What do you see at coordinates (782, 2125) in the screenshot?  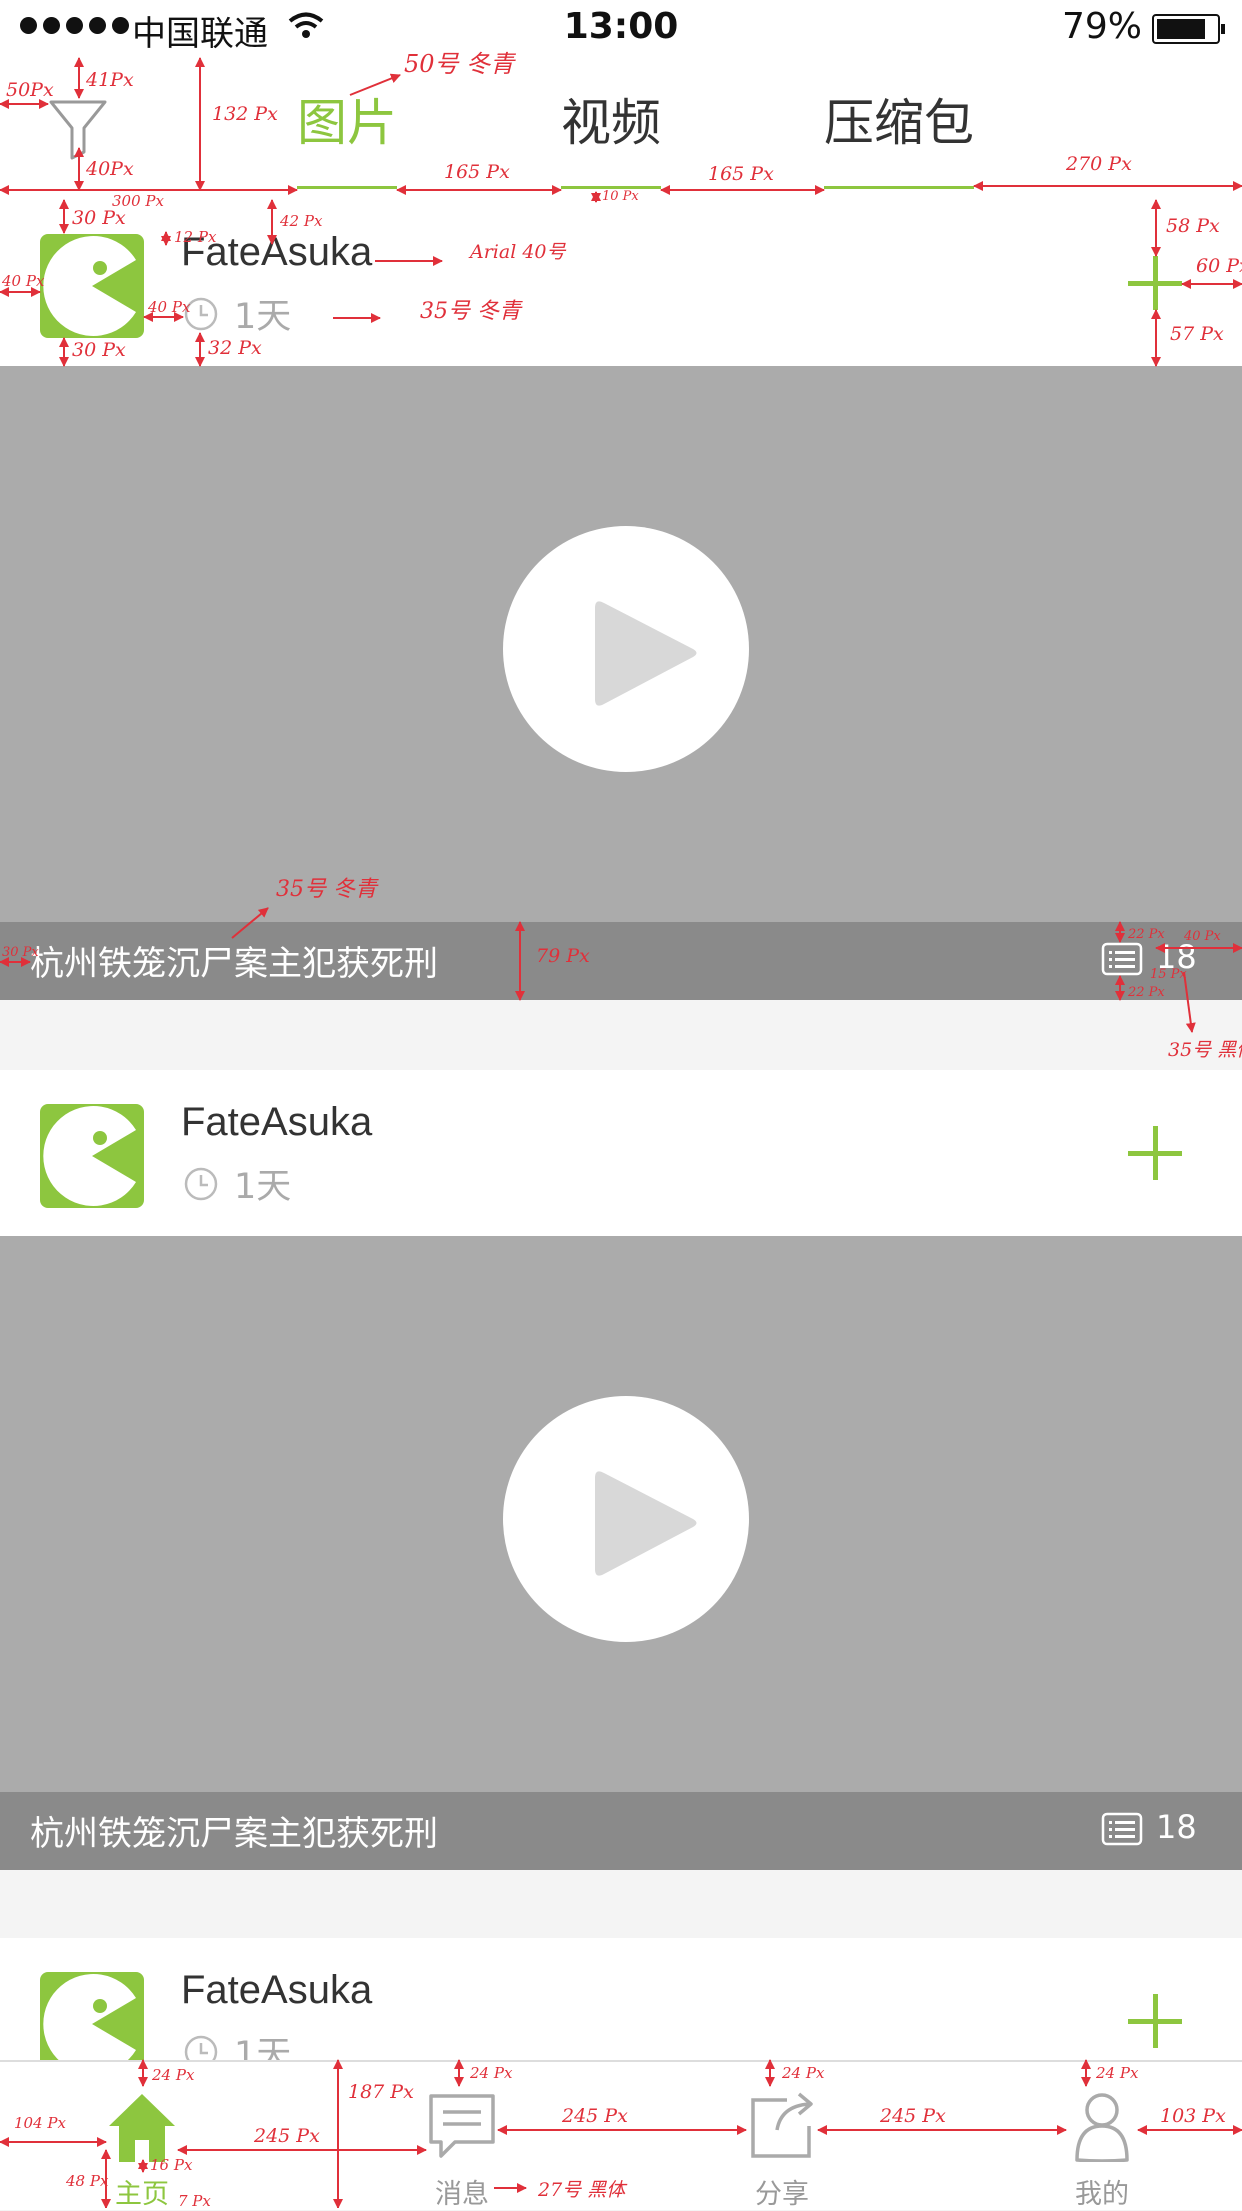 I see `share-icon` at bounding box center [782, 2125].